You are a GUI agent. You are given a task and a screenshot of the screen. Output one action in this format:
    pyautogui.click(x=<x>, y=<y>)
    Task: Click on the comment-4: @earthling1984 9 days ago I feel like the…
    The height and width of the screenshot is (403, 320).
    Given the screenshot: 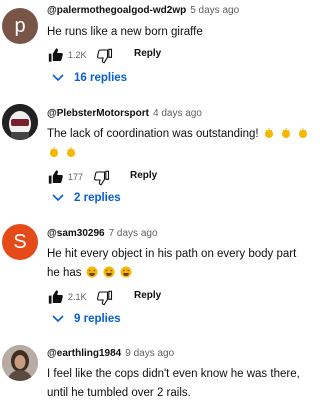 What is the action you would take?
    pyautogui.click(x=157, y=372)
    